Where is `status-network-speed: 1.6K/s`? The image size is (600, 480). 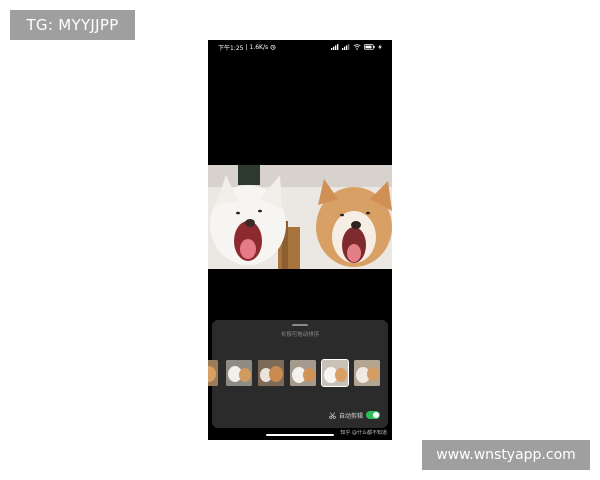 status-network-speed: 1.6K/s is located at coordinates (259, 47).